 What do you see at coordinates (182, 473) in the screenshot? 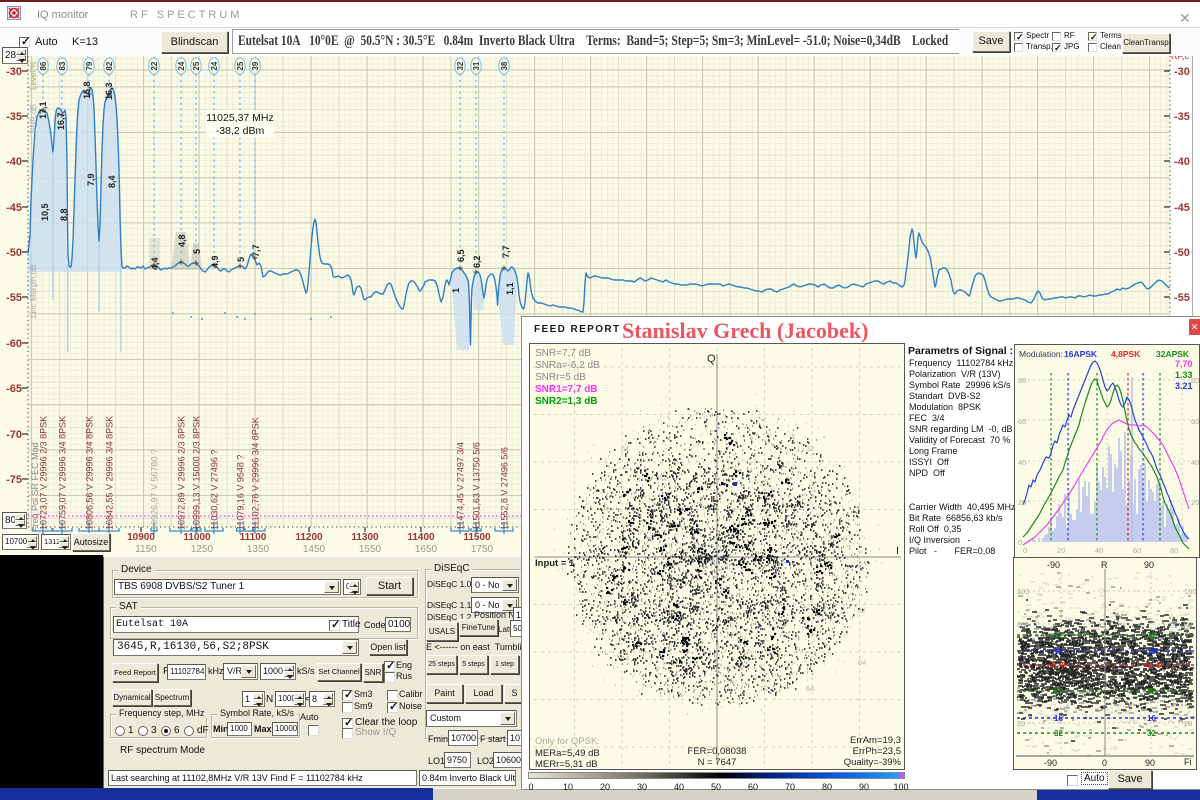
I see `svg-text: 10972,89 V 29996 2/3 8PSK` at bounding box center [182, 473].